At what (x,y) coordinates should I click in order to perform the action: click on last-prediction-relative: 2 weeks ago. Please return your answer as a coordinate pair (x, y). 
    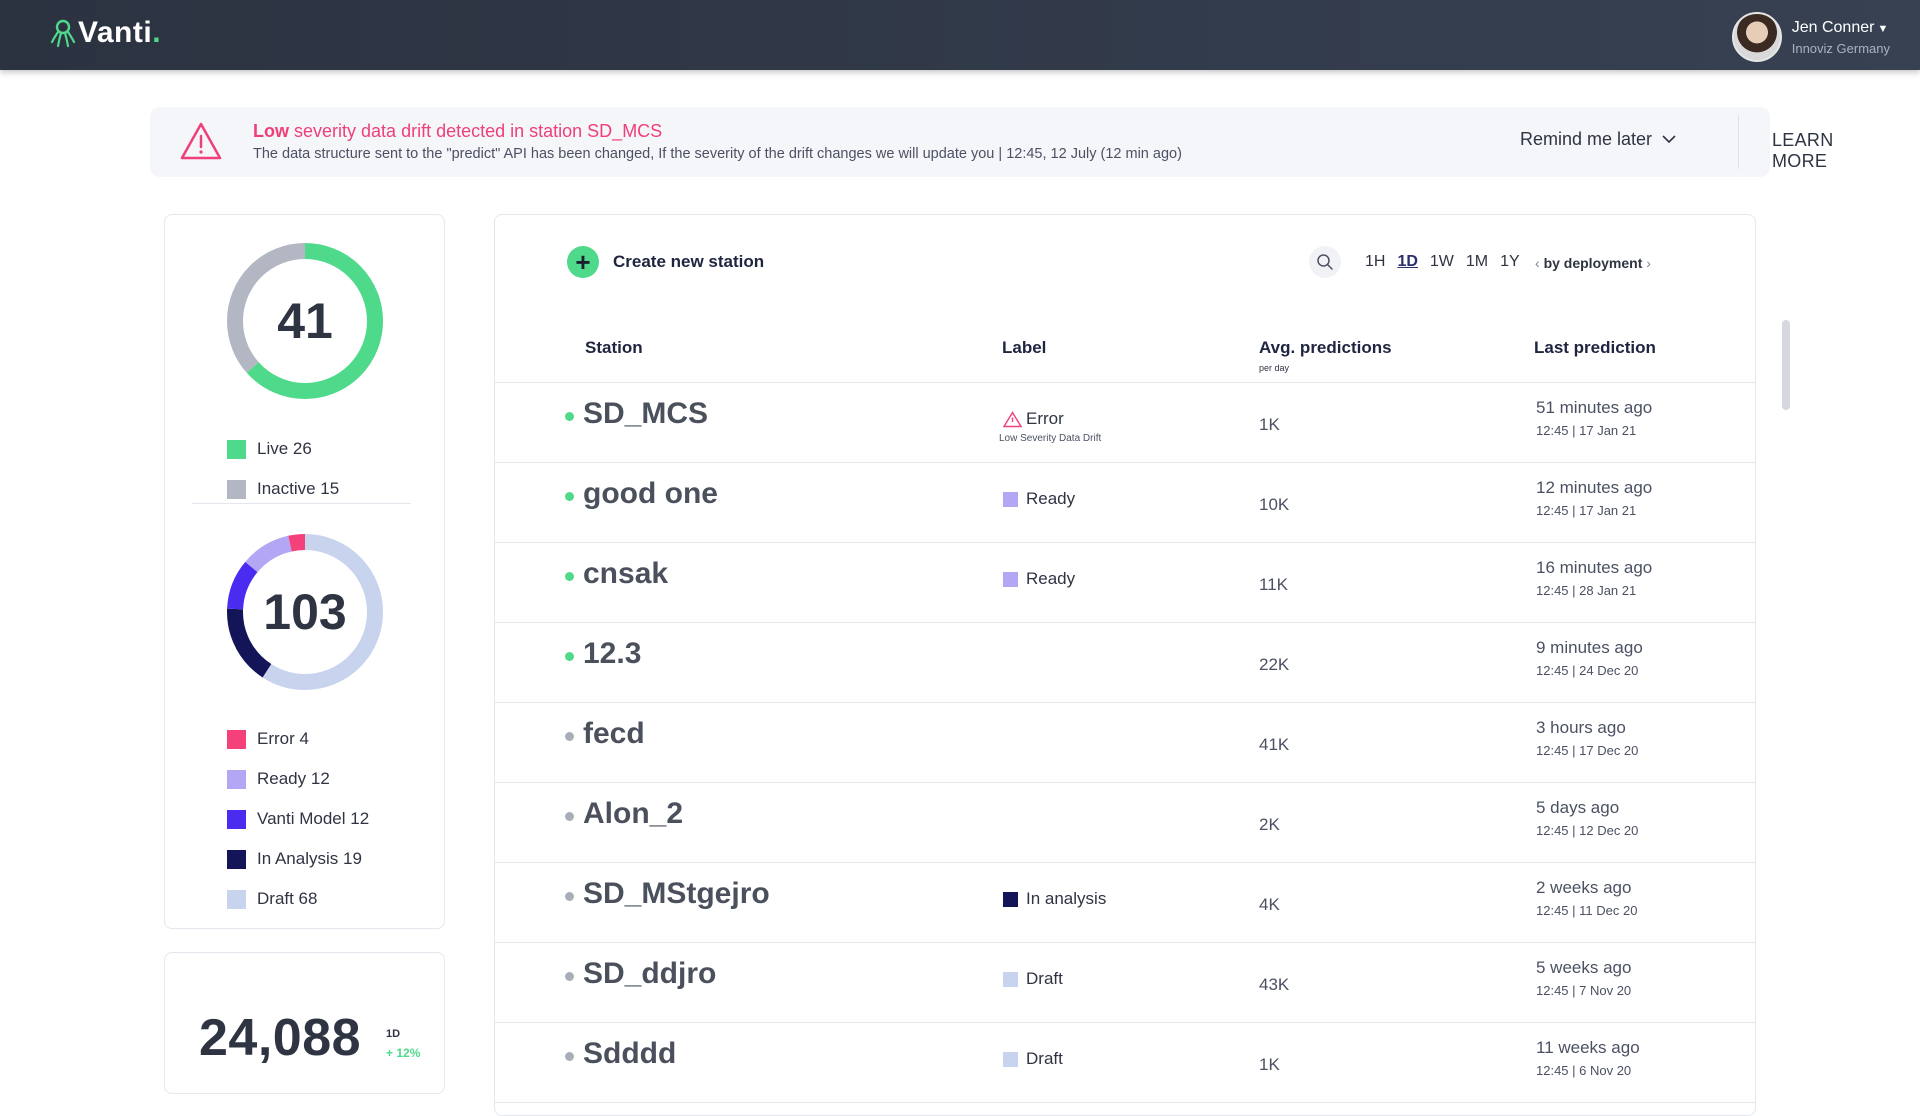
    Looking at the image, I should click on (1584, 887).